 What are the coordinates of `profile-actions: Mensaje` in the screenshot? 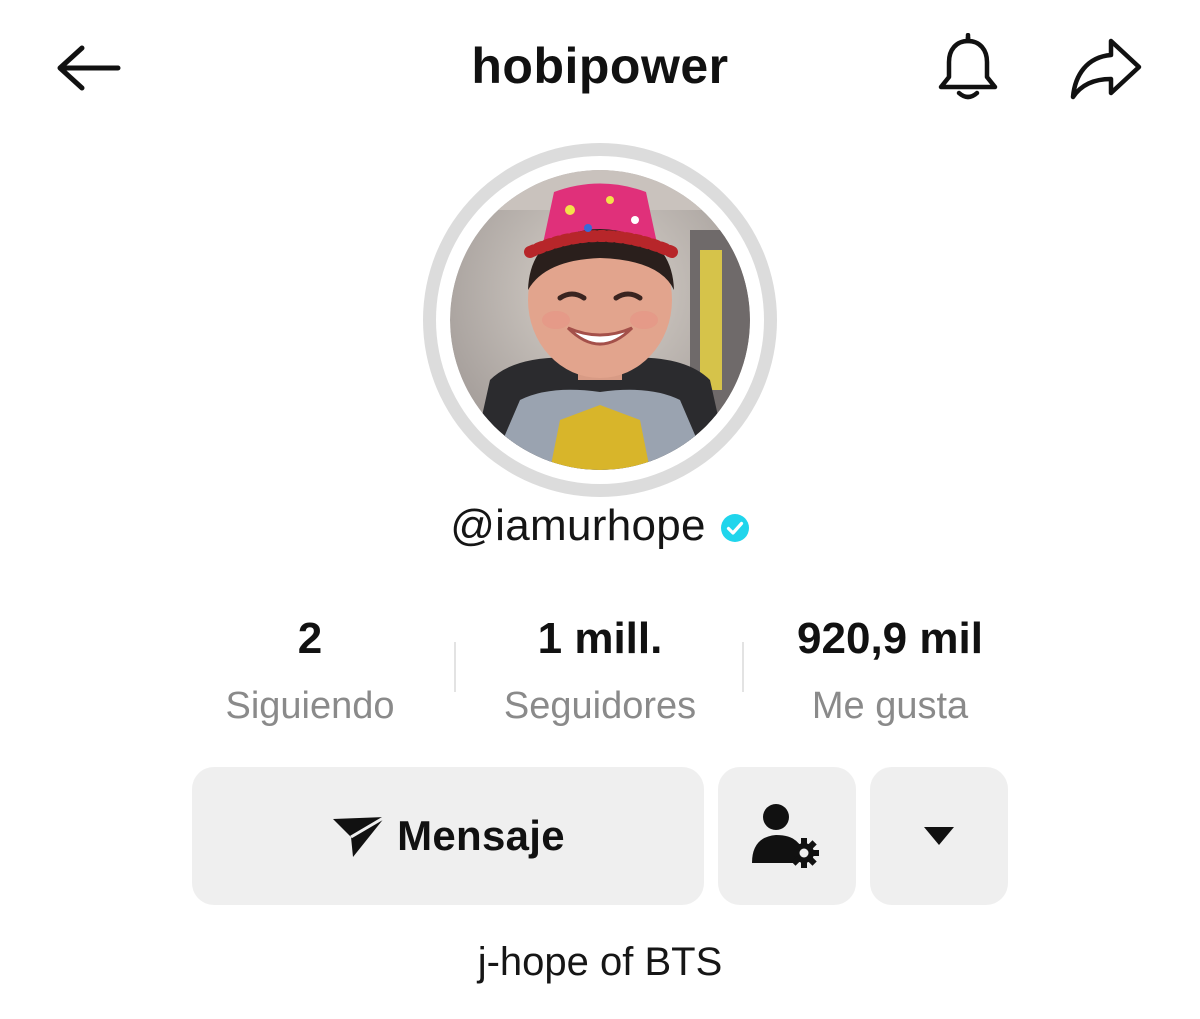 It's located at (600, 836).